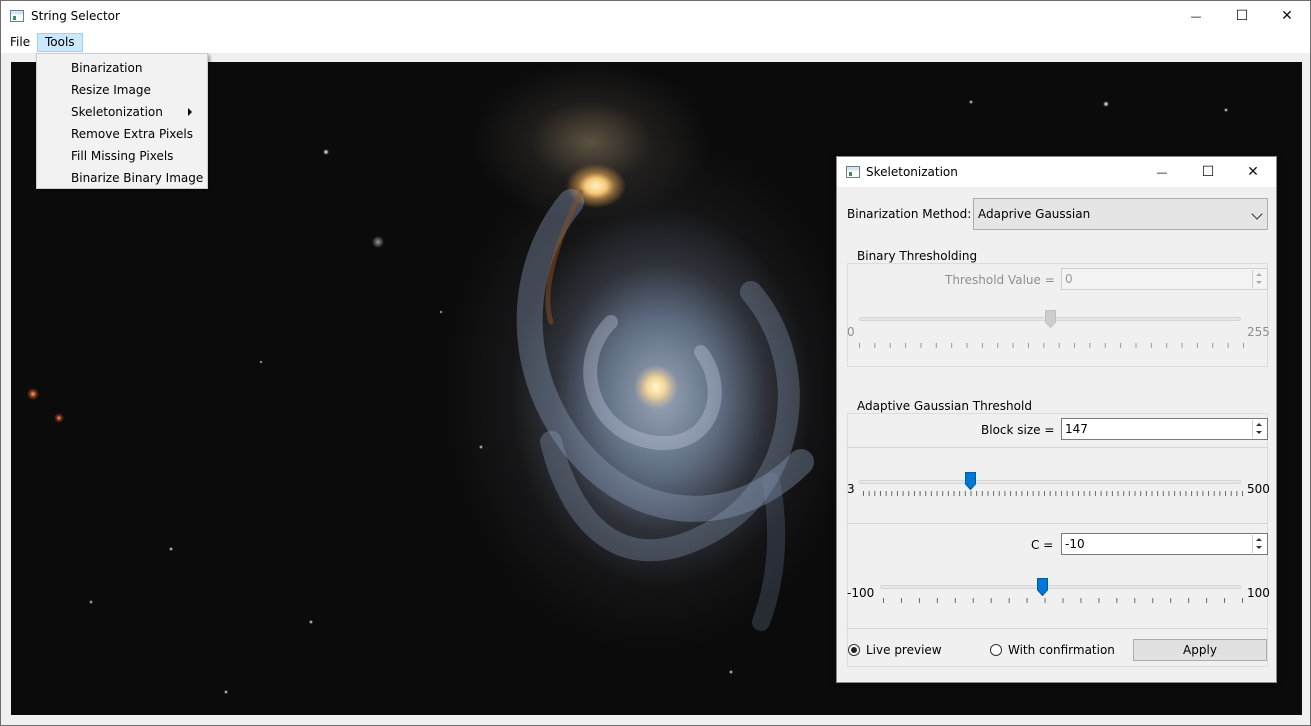 This screenshot has width=1311, height=726. I want to click on threshold-value-label: Threshold Value =, so click(1000, 280).